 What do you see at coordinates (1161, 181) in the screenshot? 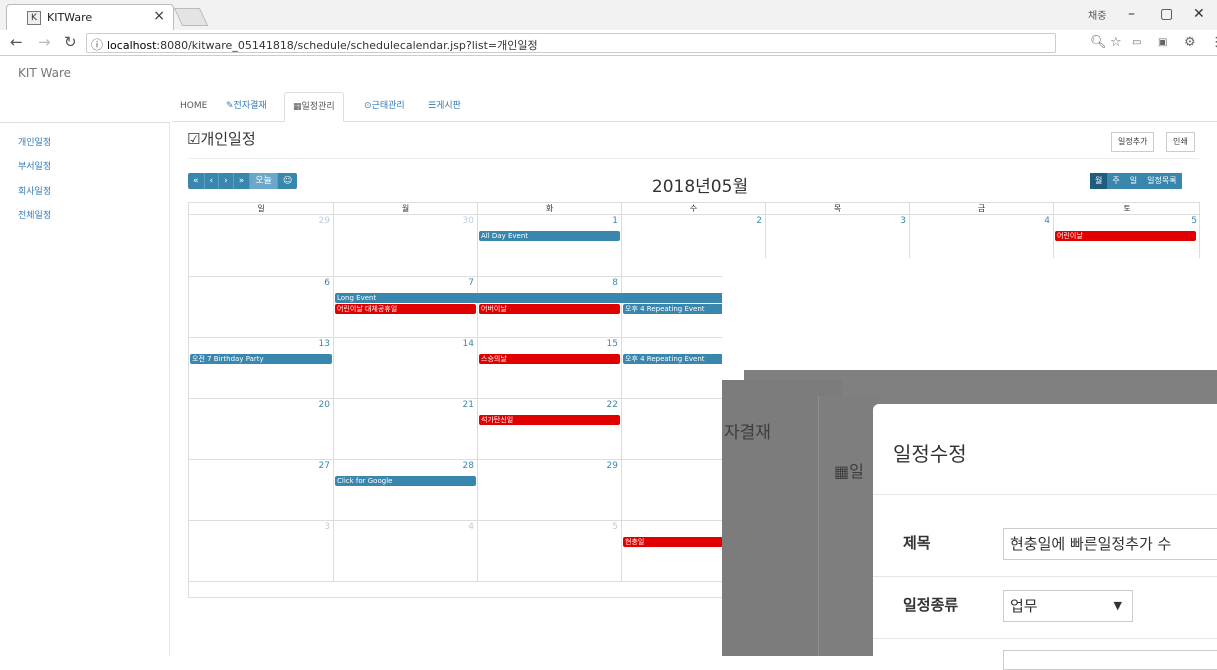
I see `view-list-button: 일정목록` at bounding box center [1161, 181].